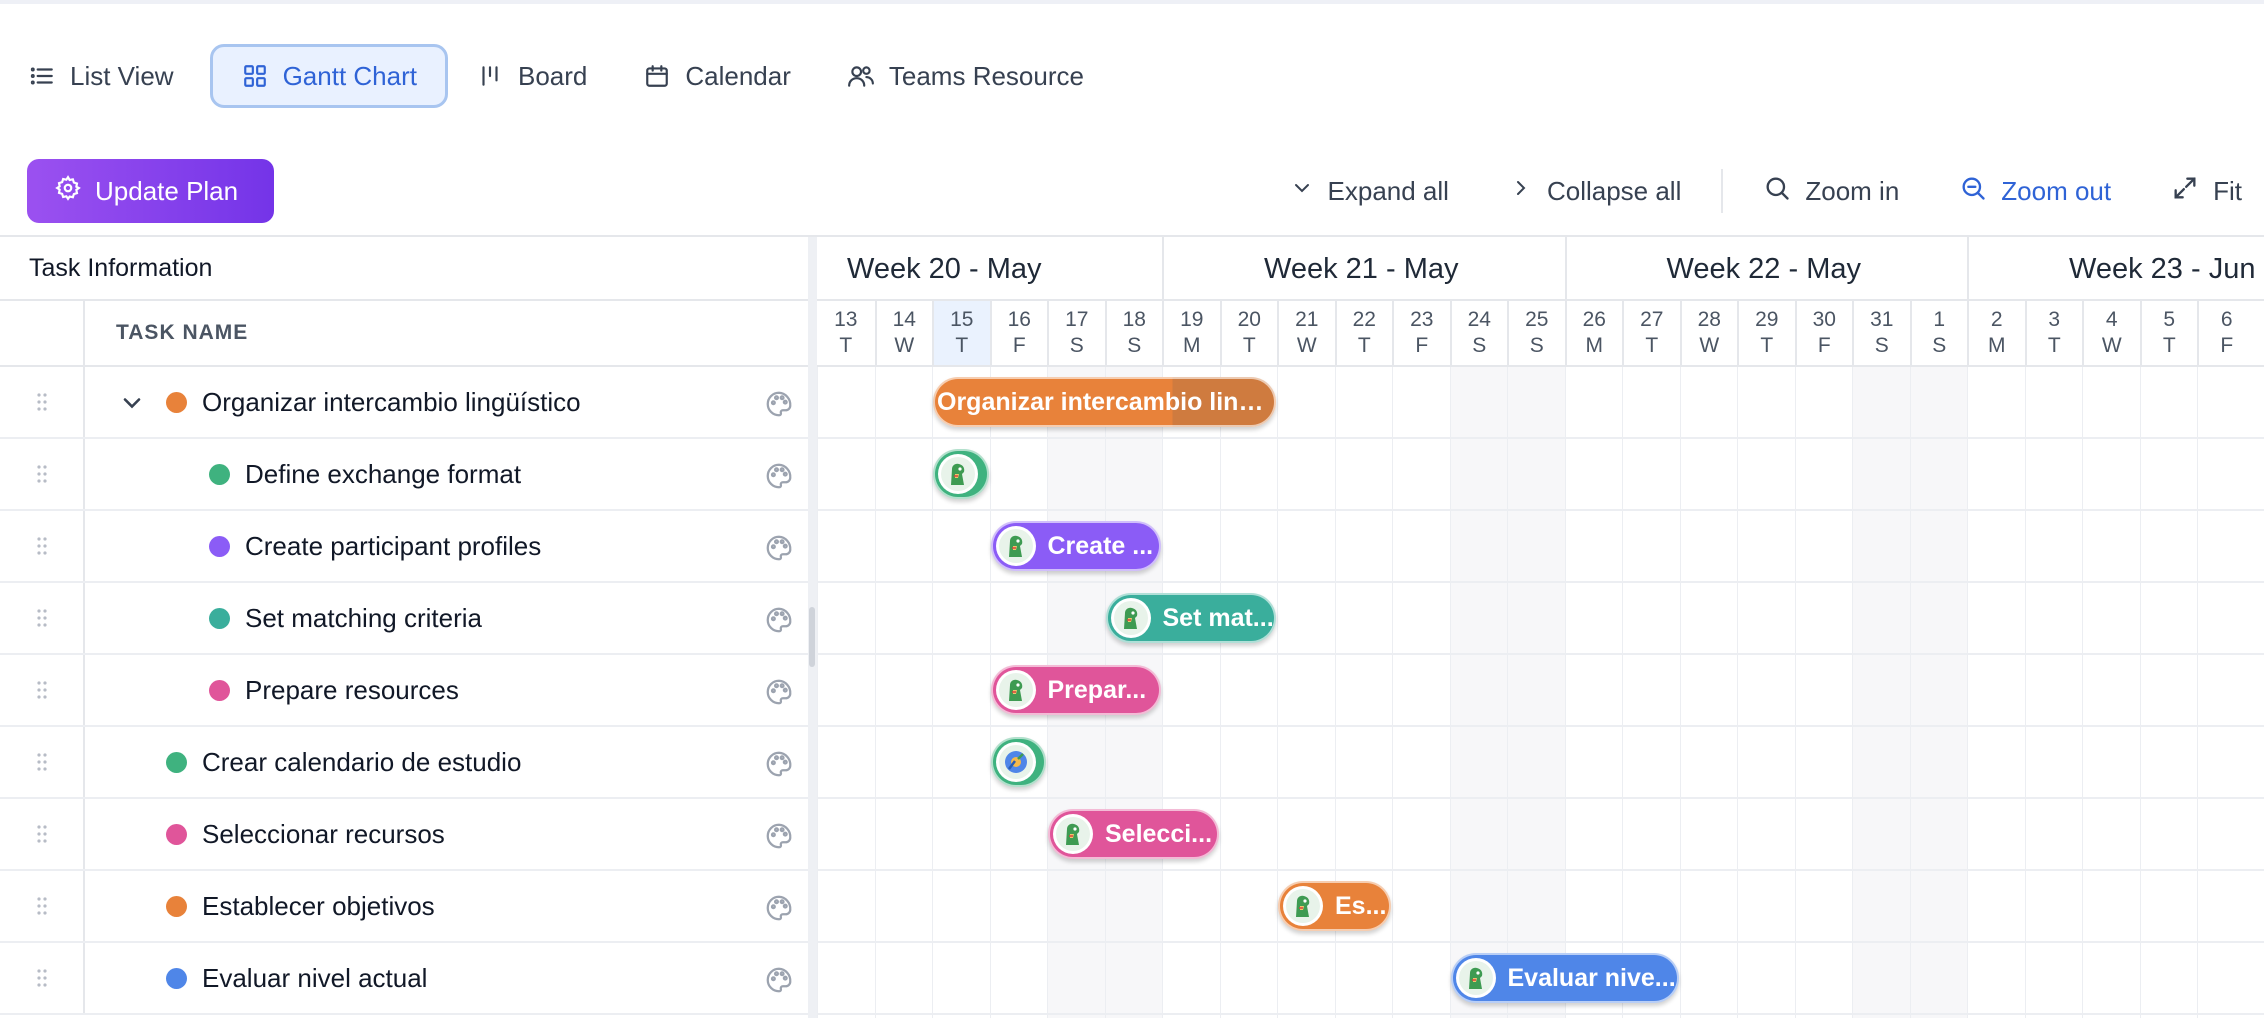  Describe the element at coordinates (1722, 191) in the screenshot. I see `toolbar-divider` at that location.